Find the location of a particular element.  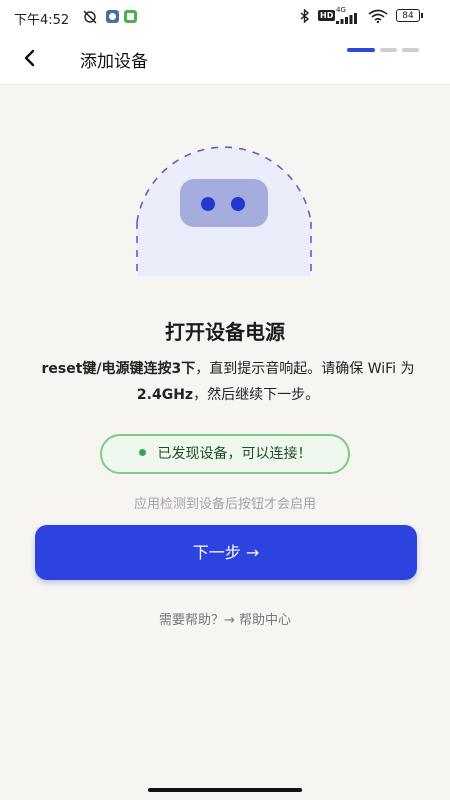

device-plug-icon is located at coordinates (224, 211).